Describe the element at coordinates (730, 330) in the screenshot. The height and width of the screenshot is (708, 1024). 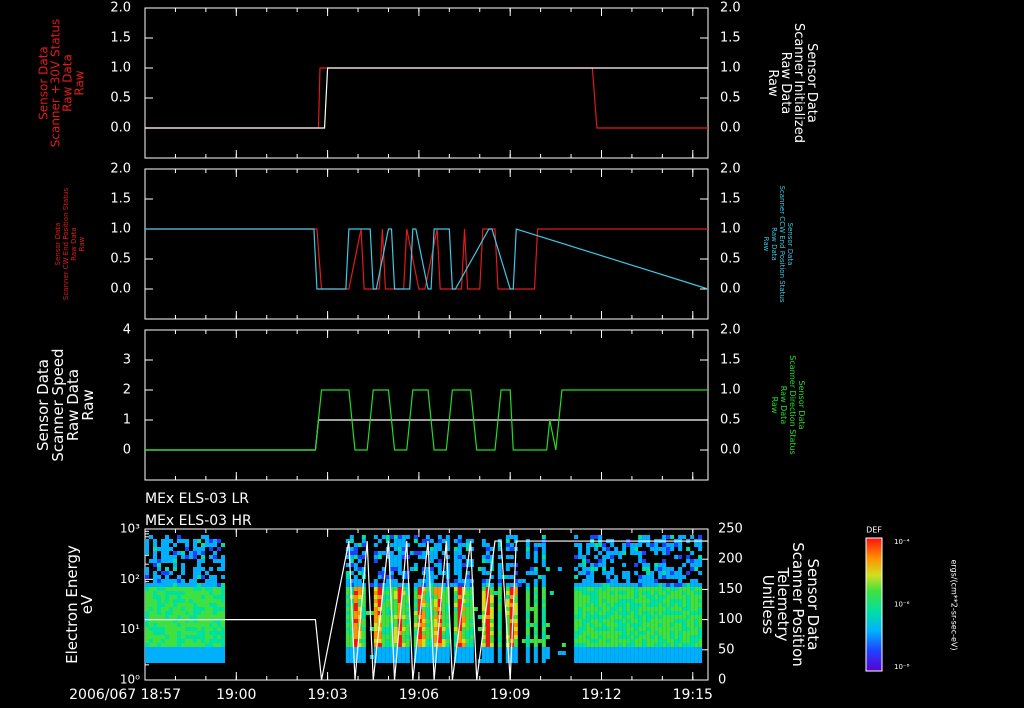
I see `y-tick-label: 2.0` at that location.